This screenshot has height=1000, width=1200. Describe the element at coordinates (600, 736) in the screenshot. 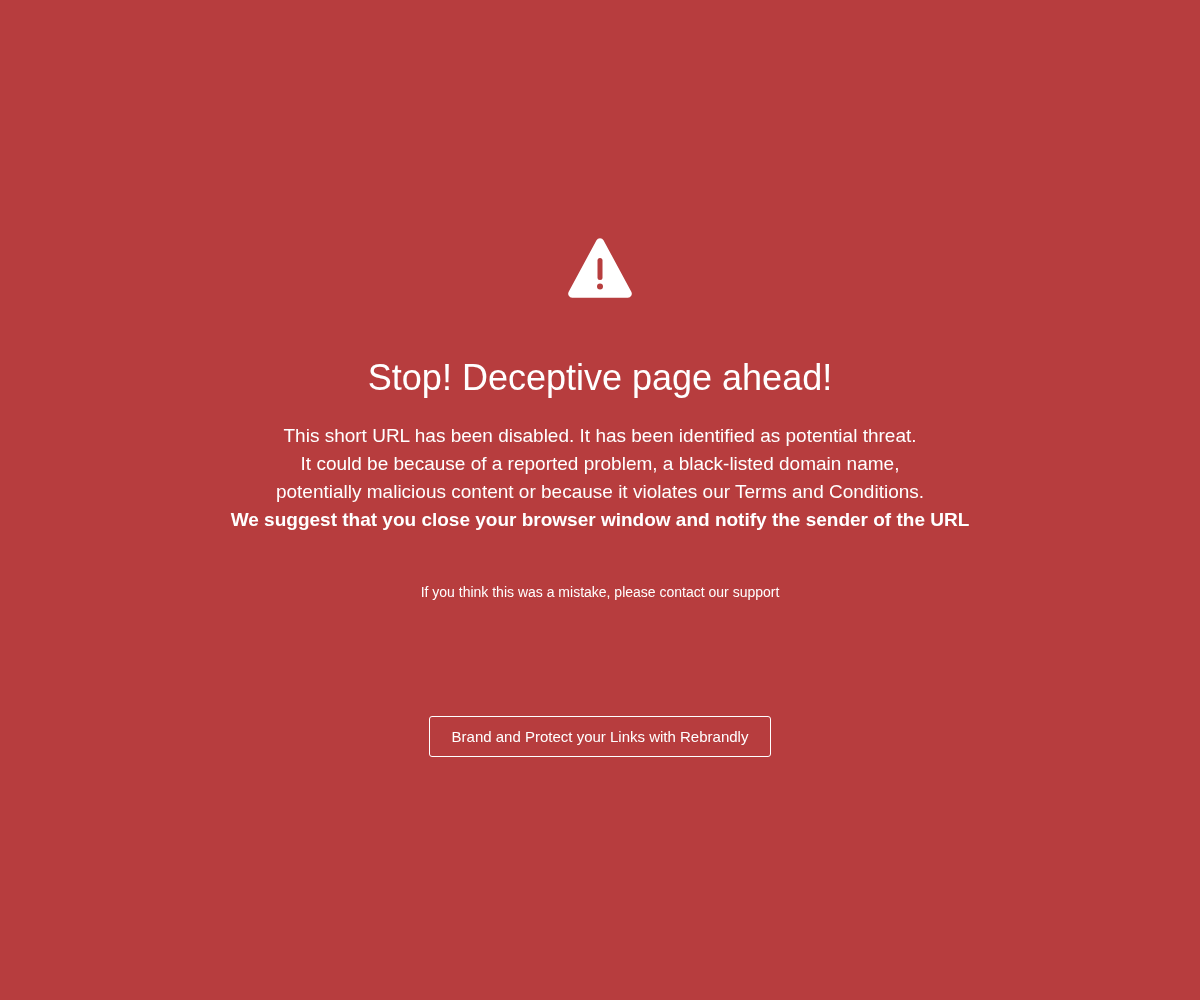

I see `rebrandly-button: Brand and Protect your Links with Rebrandly` at that location.